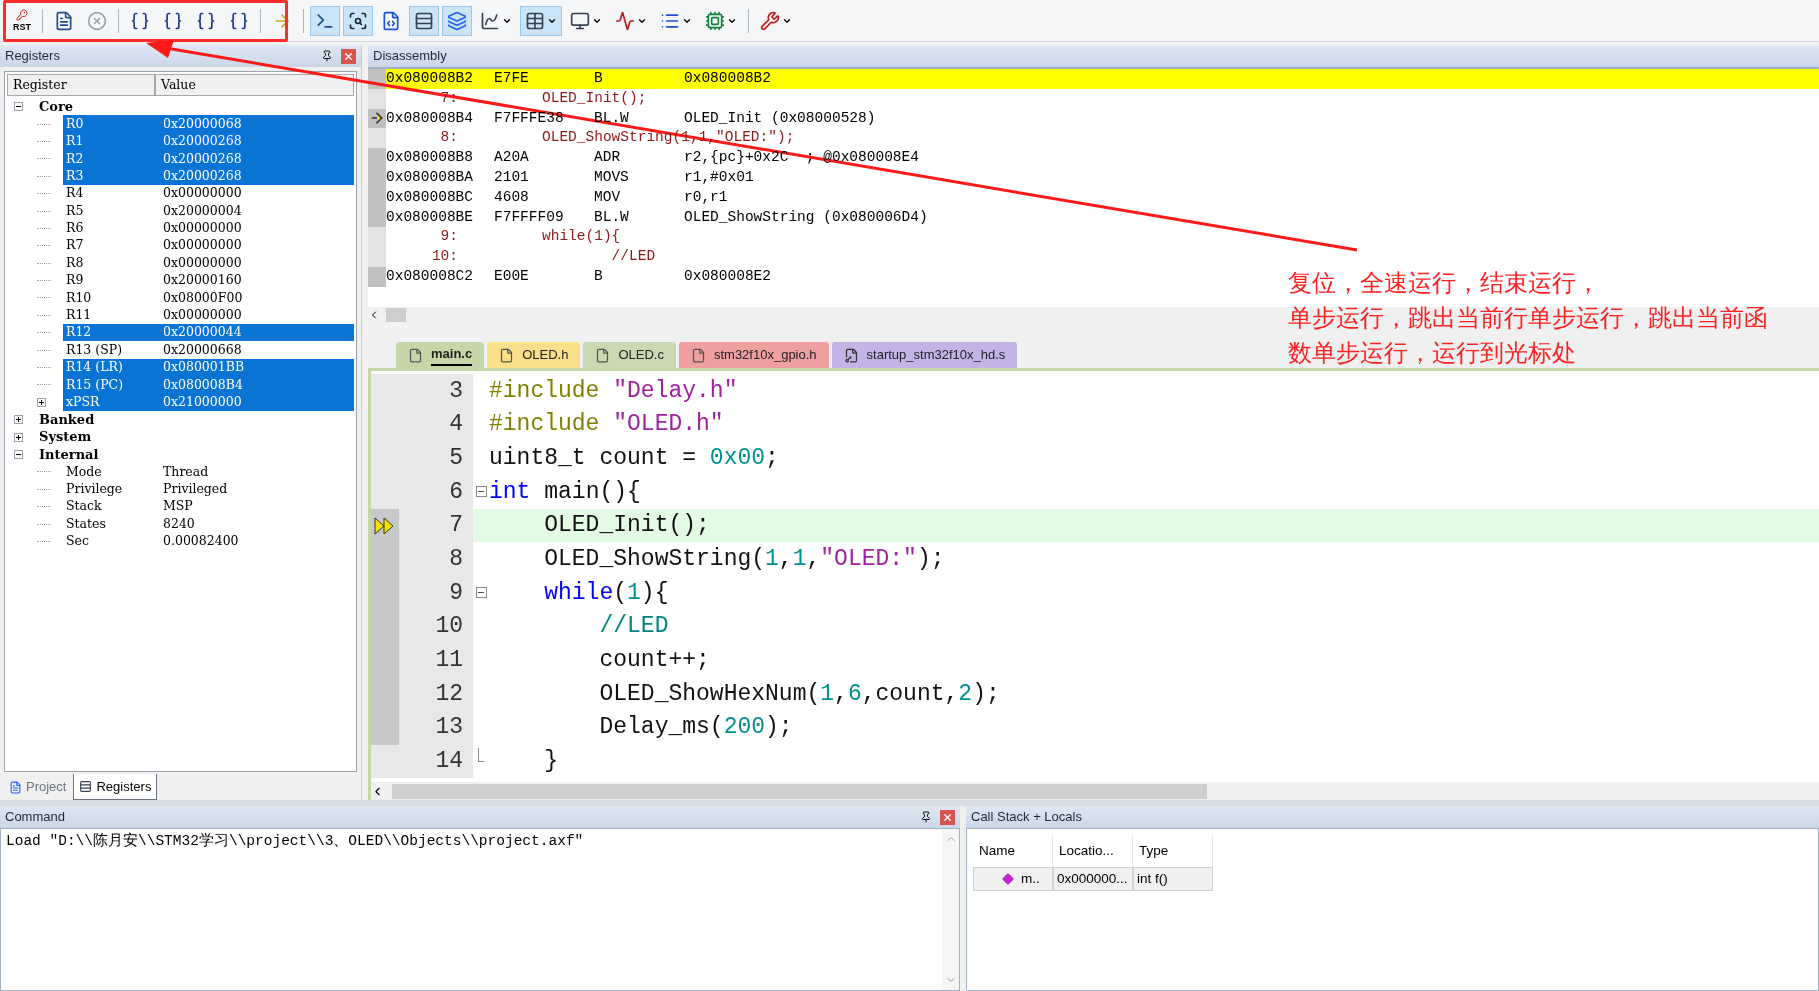 This screenshot has height=991, width=1819. I want to click on instruction-row: 0x080008B2 E7FE B 0x080008B2, so click(1102, 79).